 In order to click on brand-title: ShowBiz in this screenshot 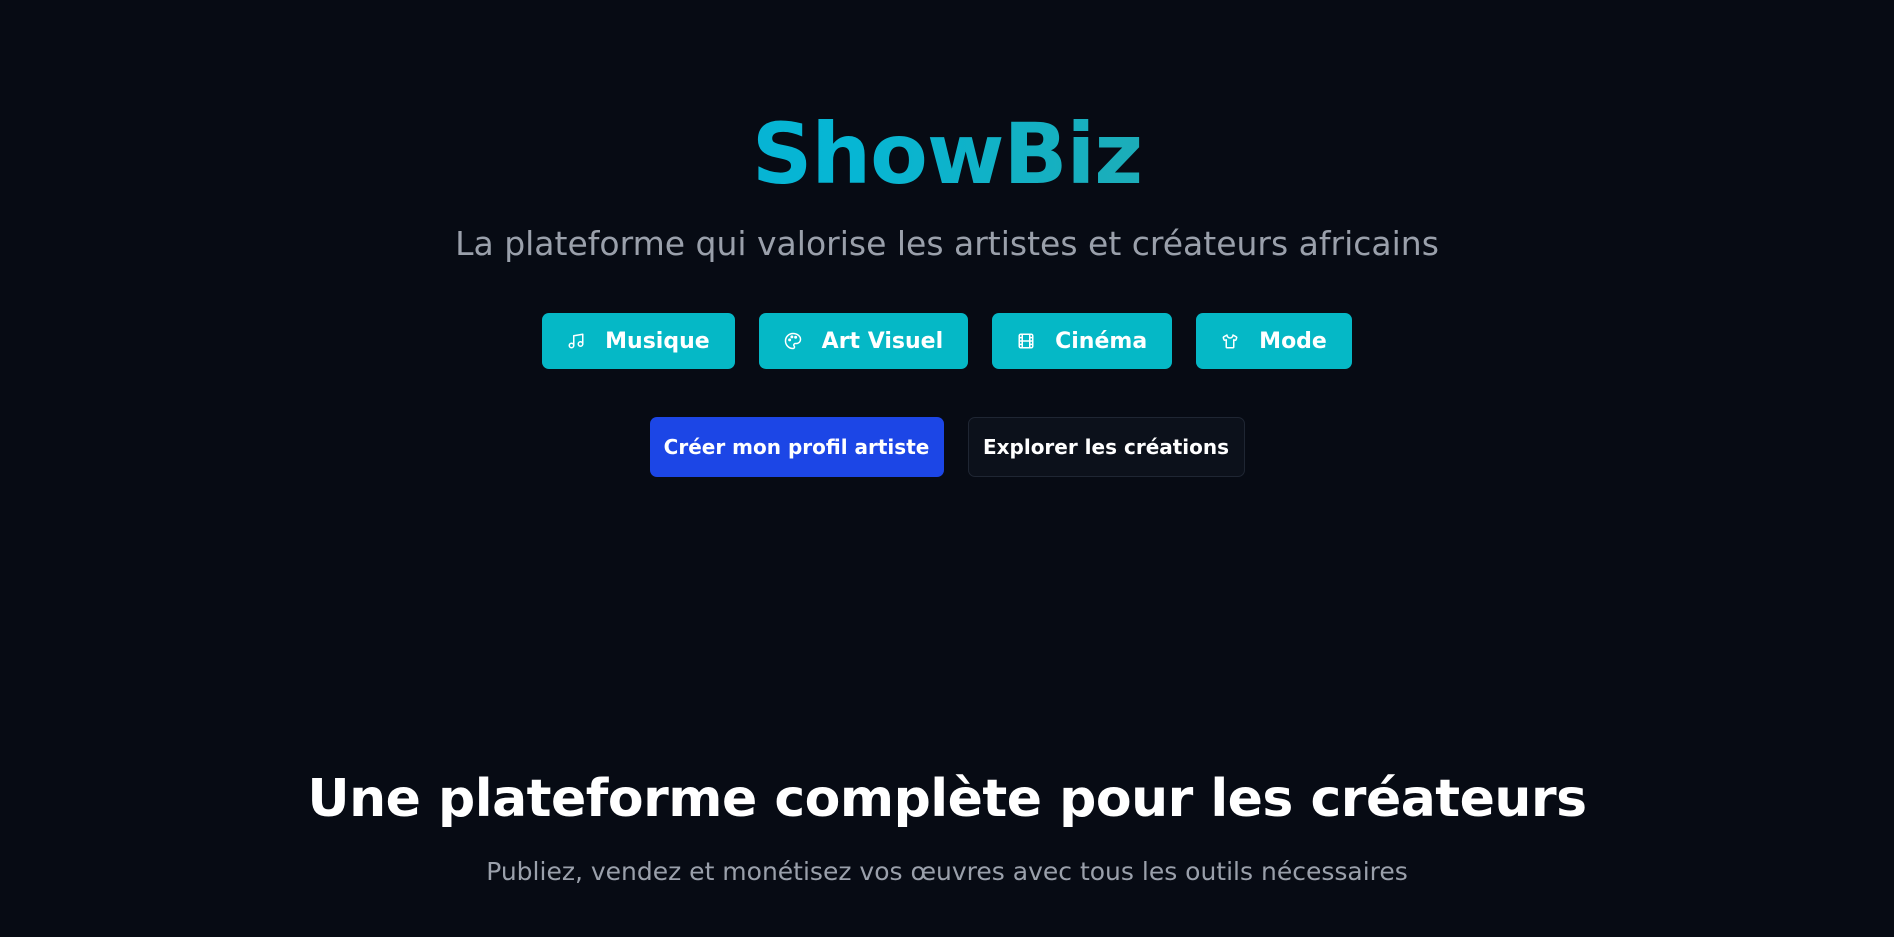, I will do `click(947, 154)`.